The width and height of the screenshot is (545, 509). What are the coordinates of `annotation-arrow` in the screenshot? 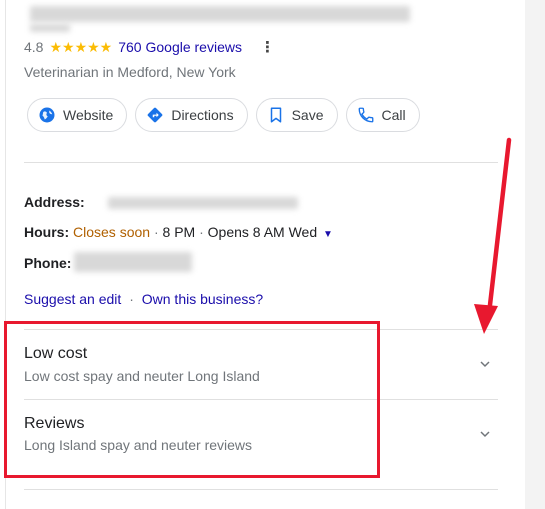 It's located at (493, 235).